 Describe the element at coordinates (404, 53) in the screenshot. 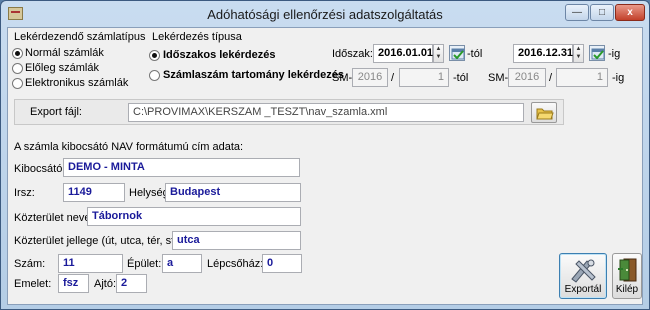

I see `period-from-input: 2016.01.01.` at that location.